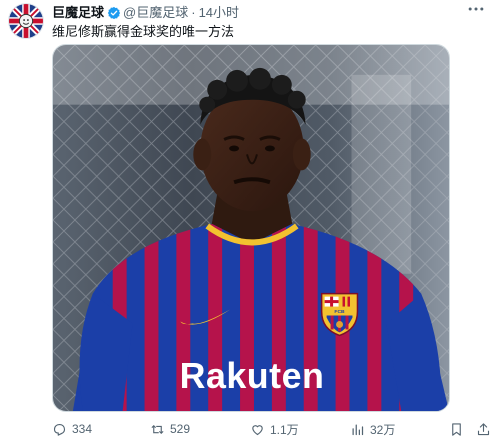 This screenshot has width=500, height=440. Describe the element at coordinates (383, 429) in the screenshot. I see `view-count: 32万` at that location.